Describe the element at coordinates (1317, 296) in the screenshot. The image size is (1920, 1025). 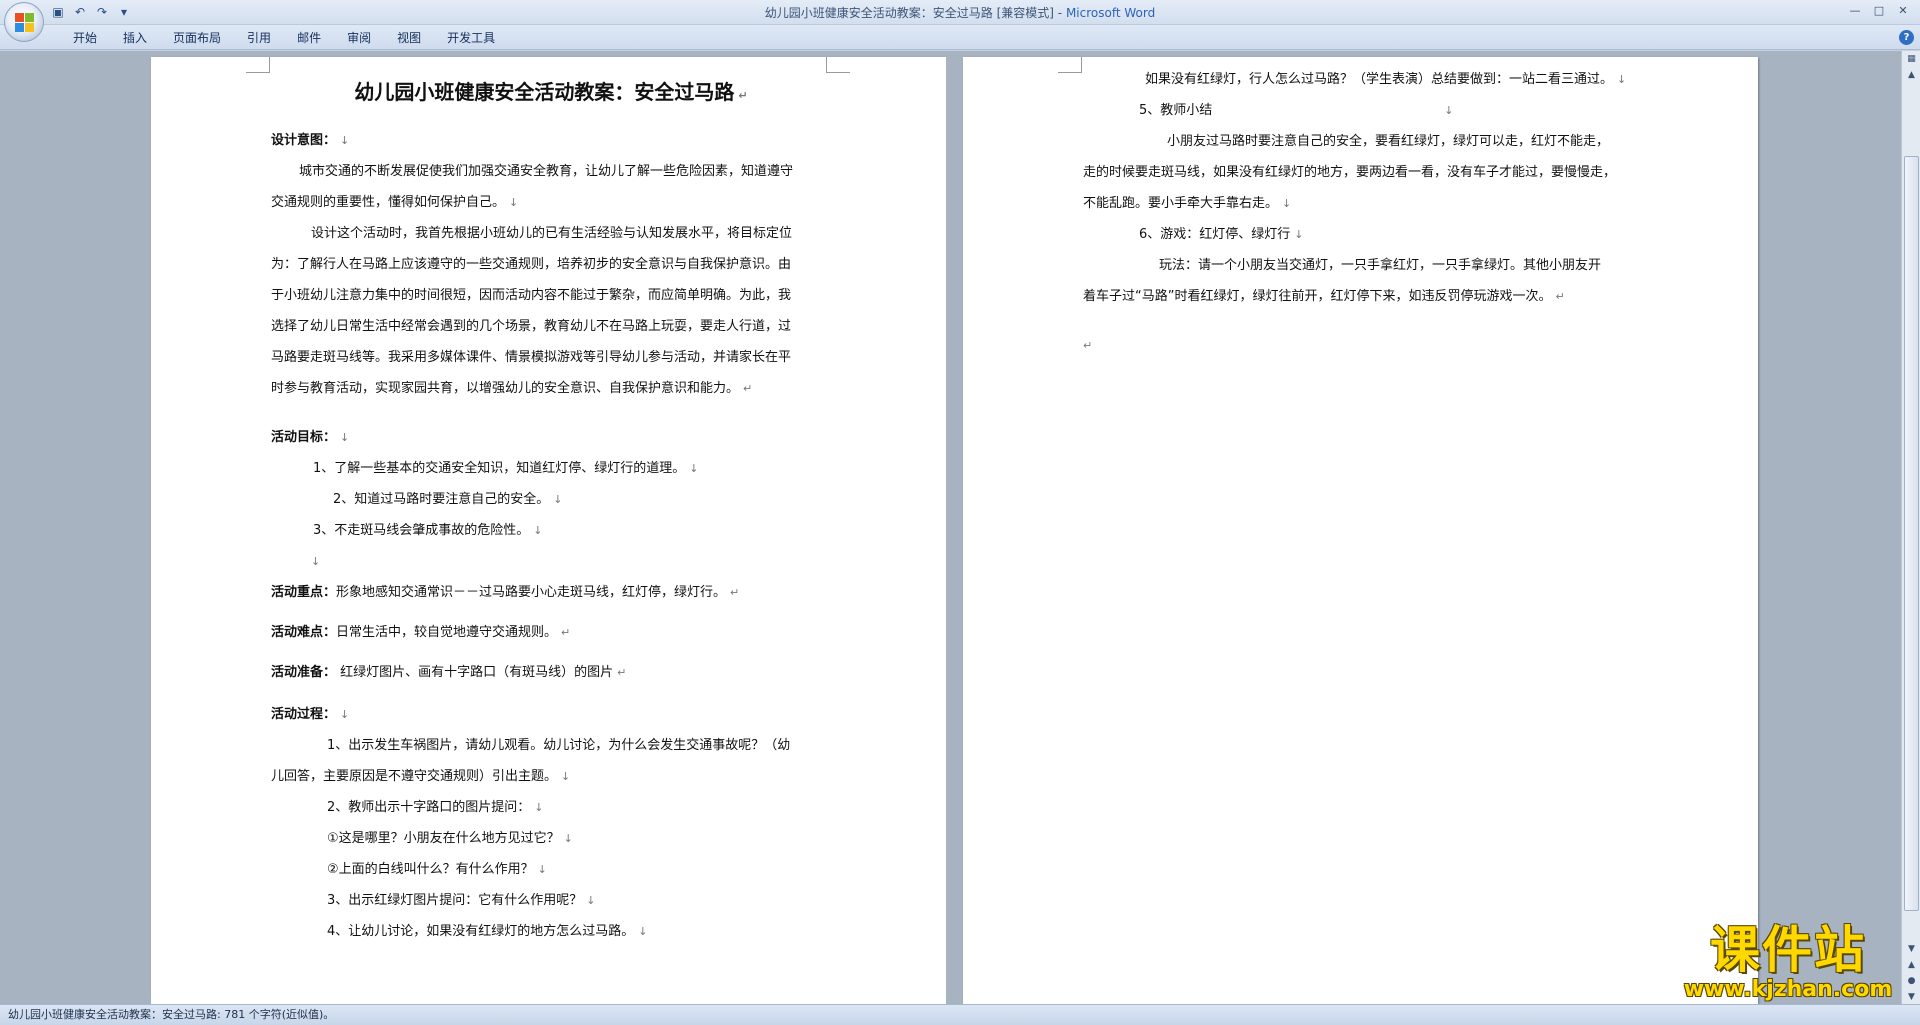
I see `text-line: 着车子过“马路”时看红绿灯，绿灯往前开，红灯停下来，如违反罚停玩游戏一次。` at that location.